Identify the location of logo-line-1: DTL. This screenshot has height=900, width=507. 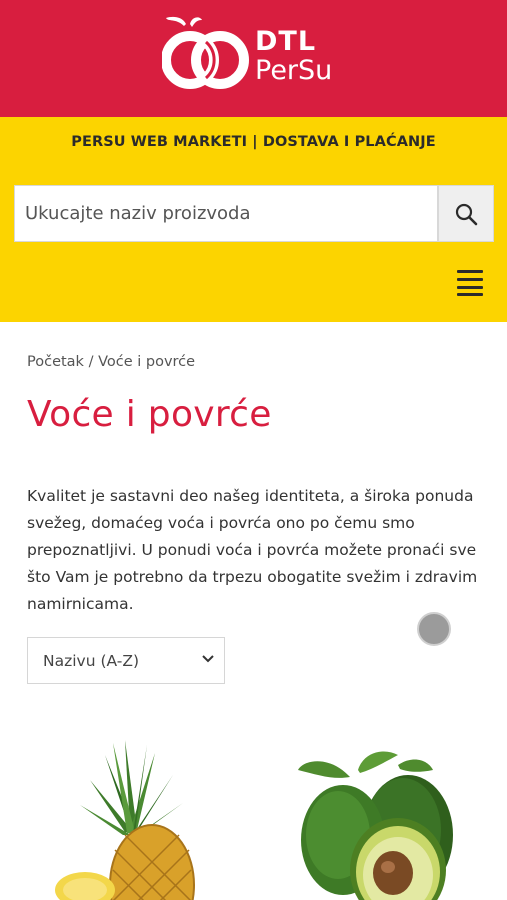
(286, 41).